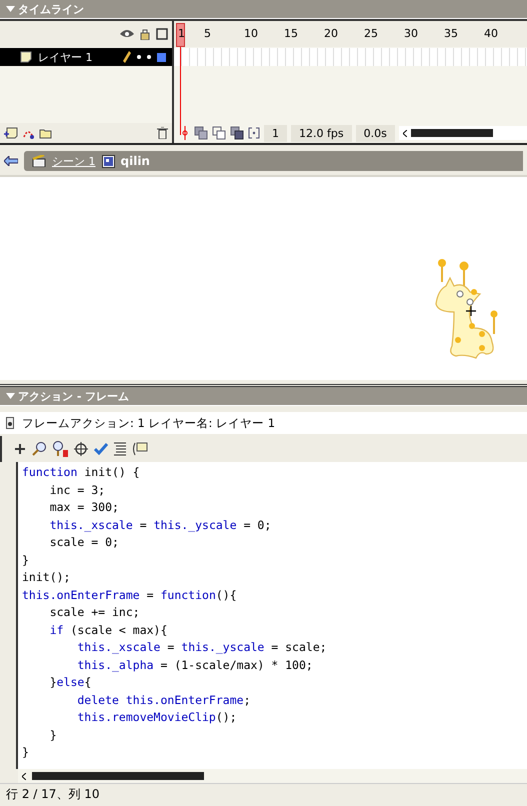  Describe the element at coordinates (162, 34) in the screenshot. I see `outline-icon` at that location.